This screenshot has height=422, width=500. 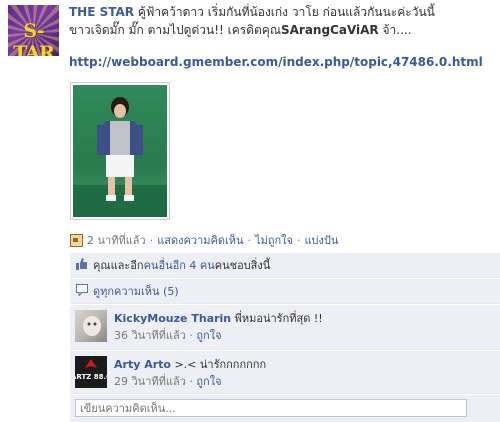 I want to click on post-credit-name: SArangCaViAR, so click(x=329, y=30).